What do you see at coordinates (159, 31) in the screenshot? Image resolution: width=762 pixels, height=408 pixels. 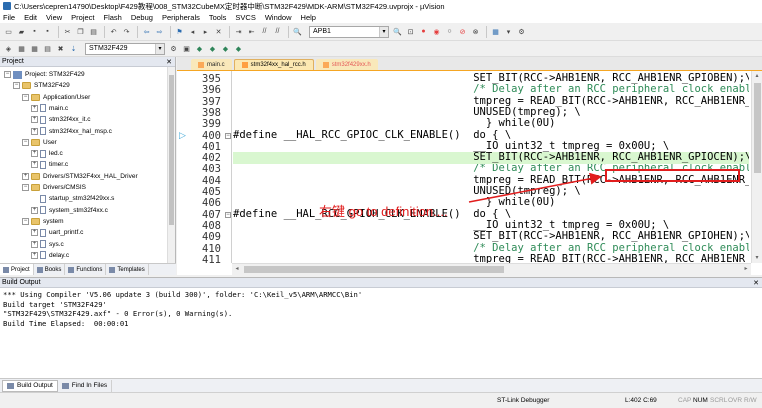 I see `nav-forward-icon: ⇨` at bounding box center [159, 31].